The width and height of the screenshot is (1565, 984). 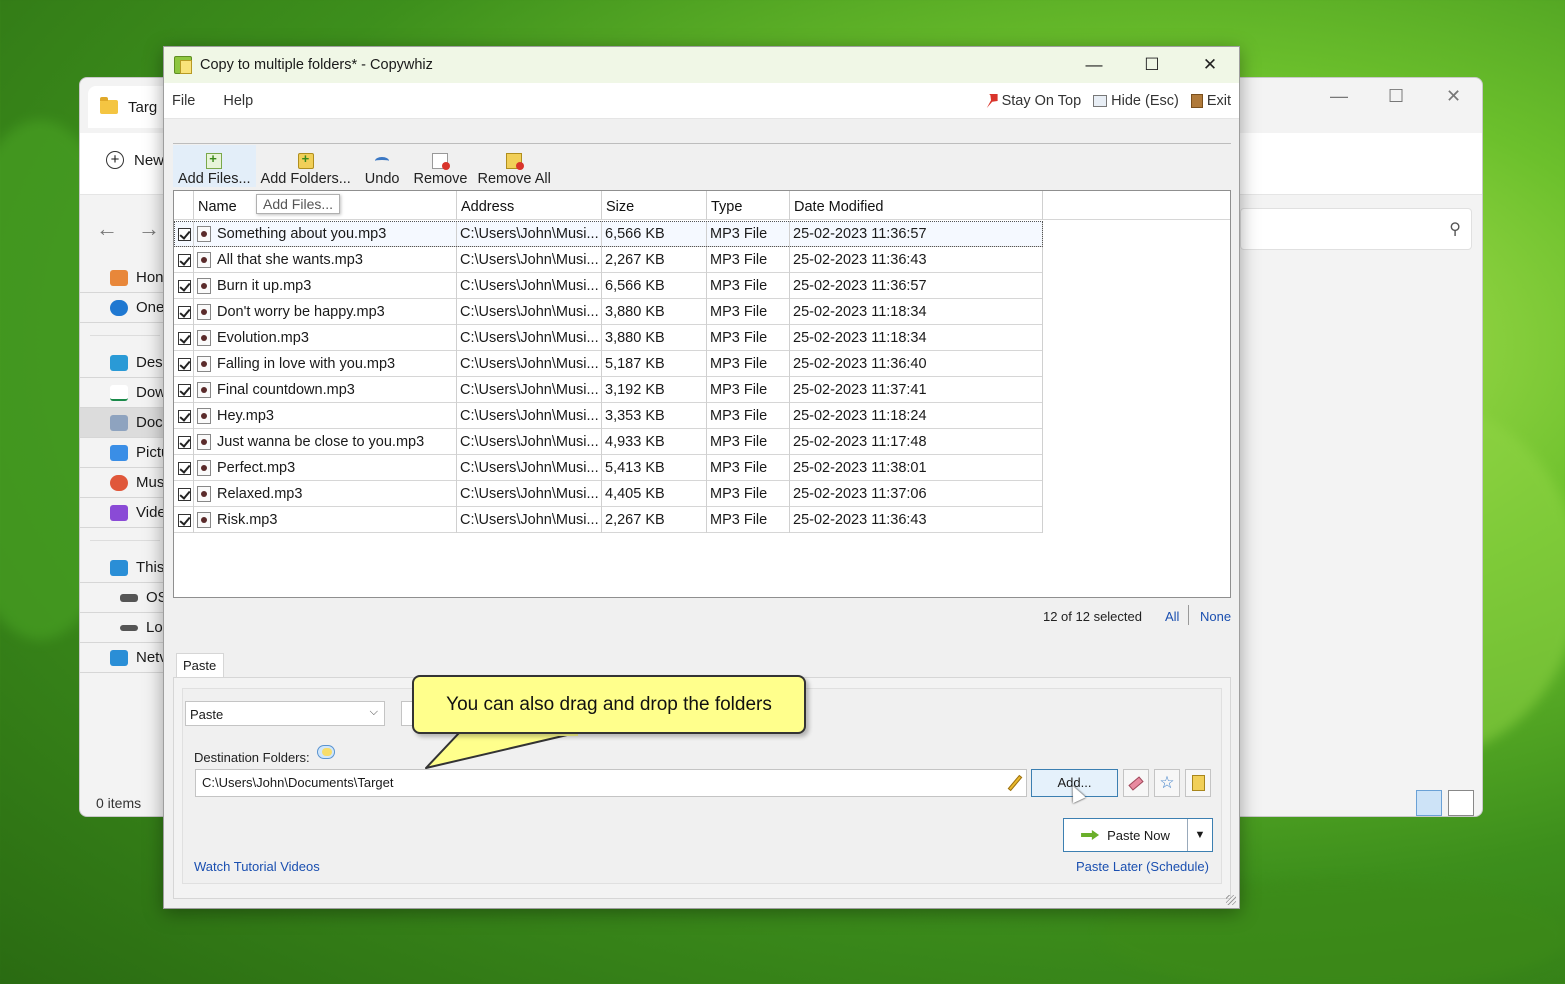 What do you see at coordinates (1015, 783) in the screenshot?
I see `edit-pencil-button` at bounding box center [1015, 783].